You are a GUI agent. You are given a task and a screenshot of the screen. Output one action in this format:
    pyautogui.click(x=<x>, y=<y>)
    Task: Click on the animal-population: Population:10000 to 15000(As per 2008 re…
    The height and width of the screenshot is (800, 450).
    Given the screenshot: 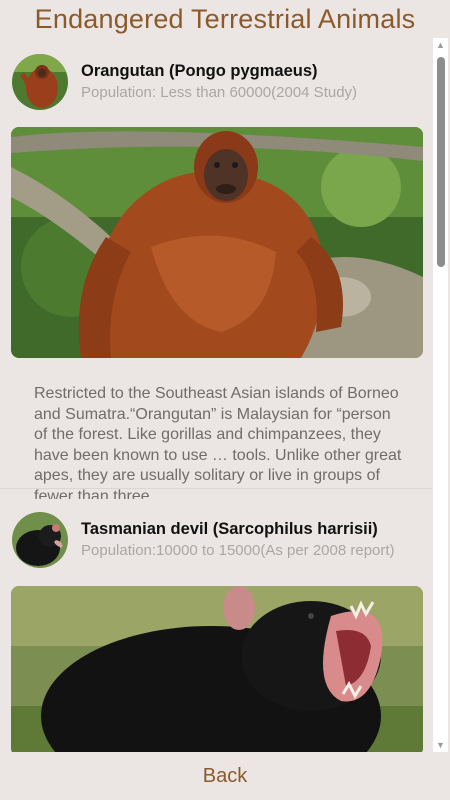 What is the action you would take?
    pyautogui.click(x=238, y=550)
    